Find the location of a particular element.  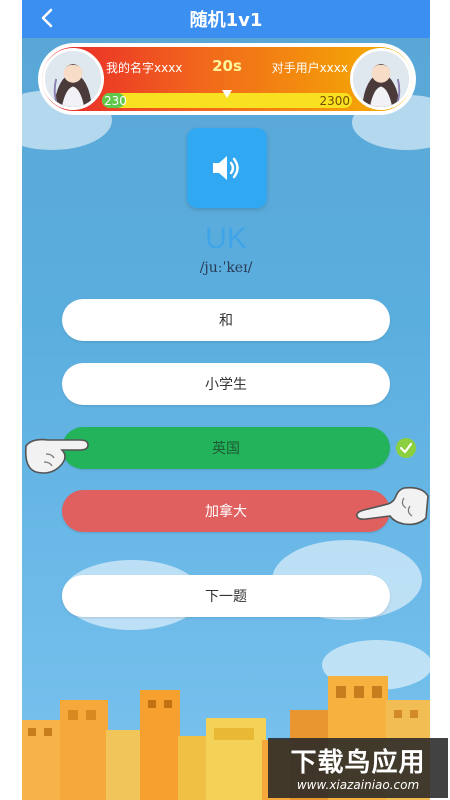

watermark-url: www.xiazainiao.com is located at coordinates (358, 785).